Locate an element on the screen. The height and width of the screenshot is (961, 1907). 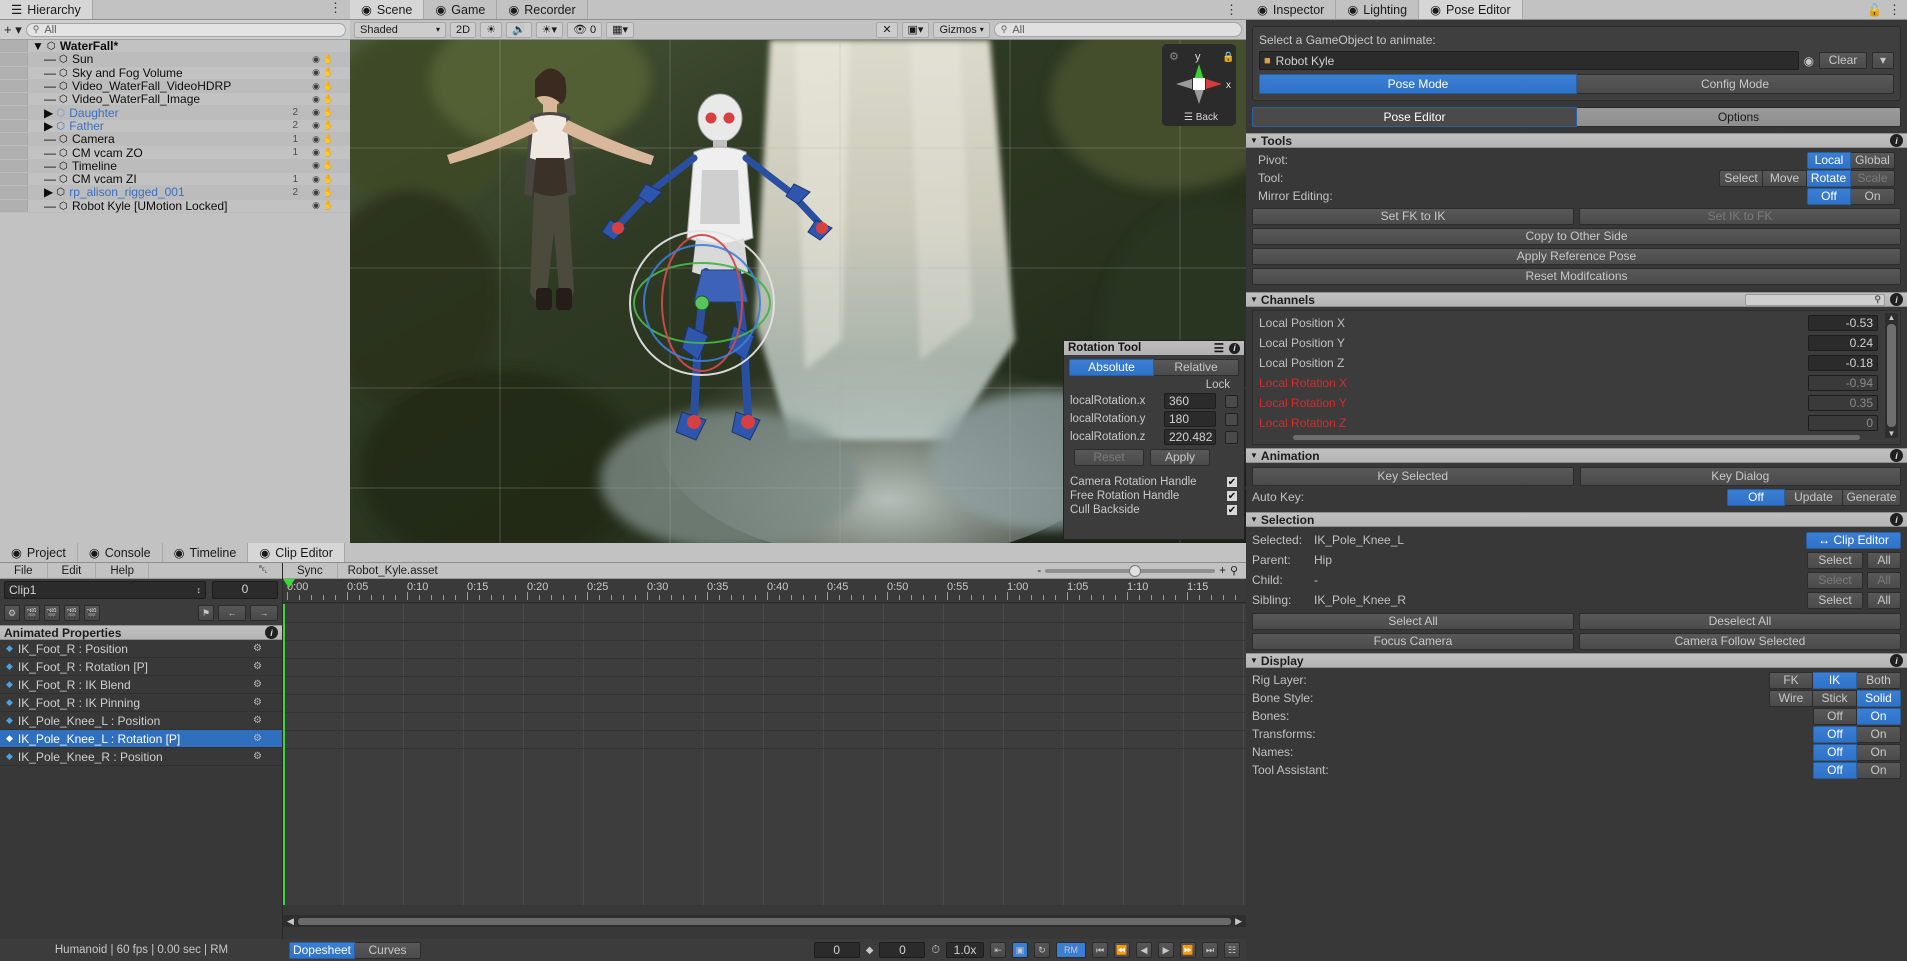
channel-row: Local Rotation Z 0 is located at coordinates (1576, 423).